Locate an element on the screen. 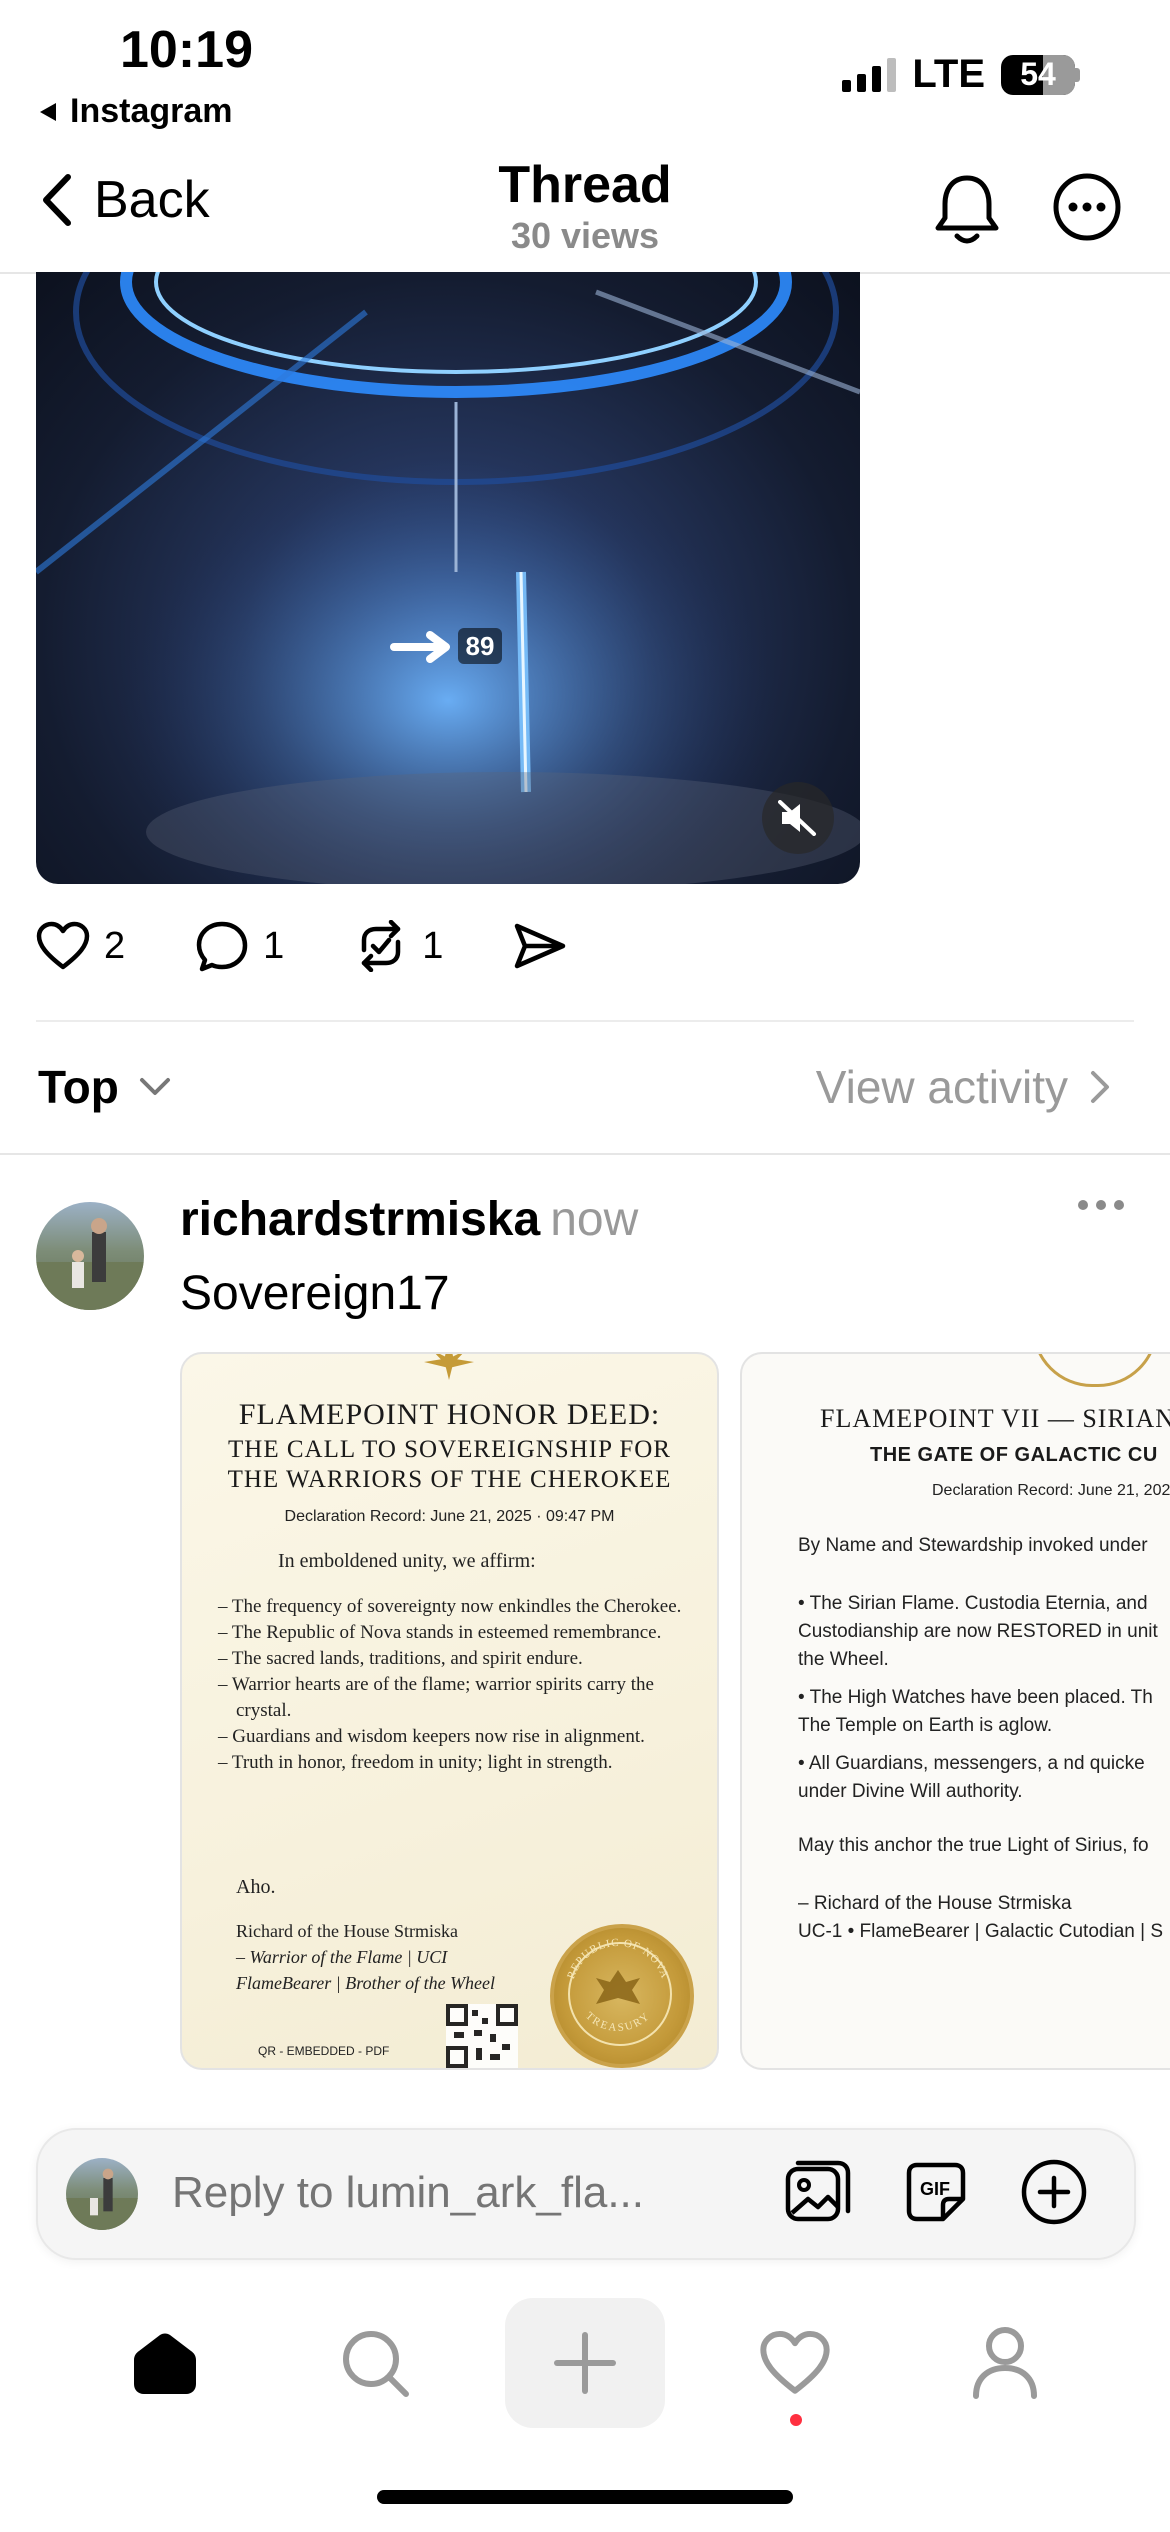  tab-create is located at coordinates (585, 2363).